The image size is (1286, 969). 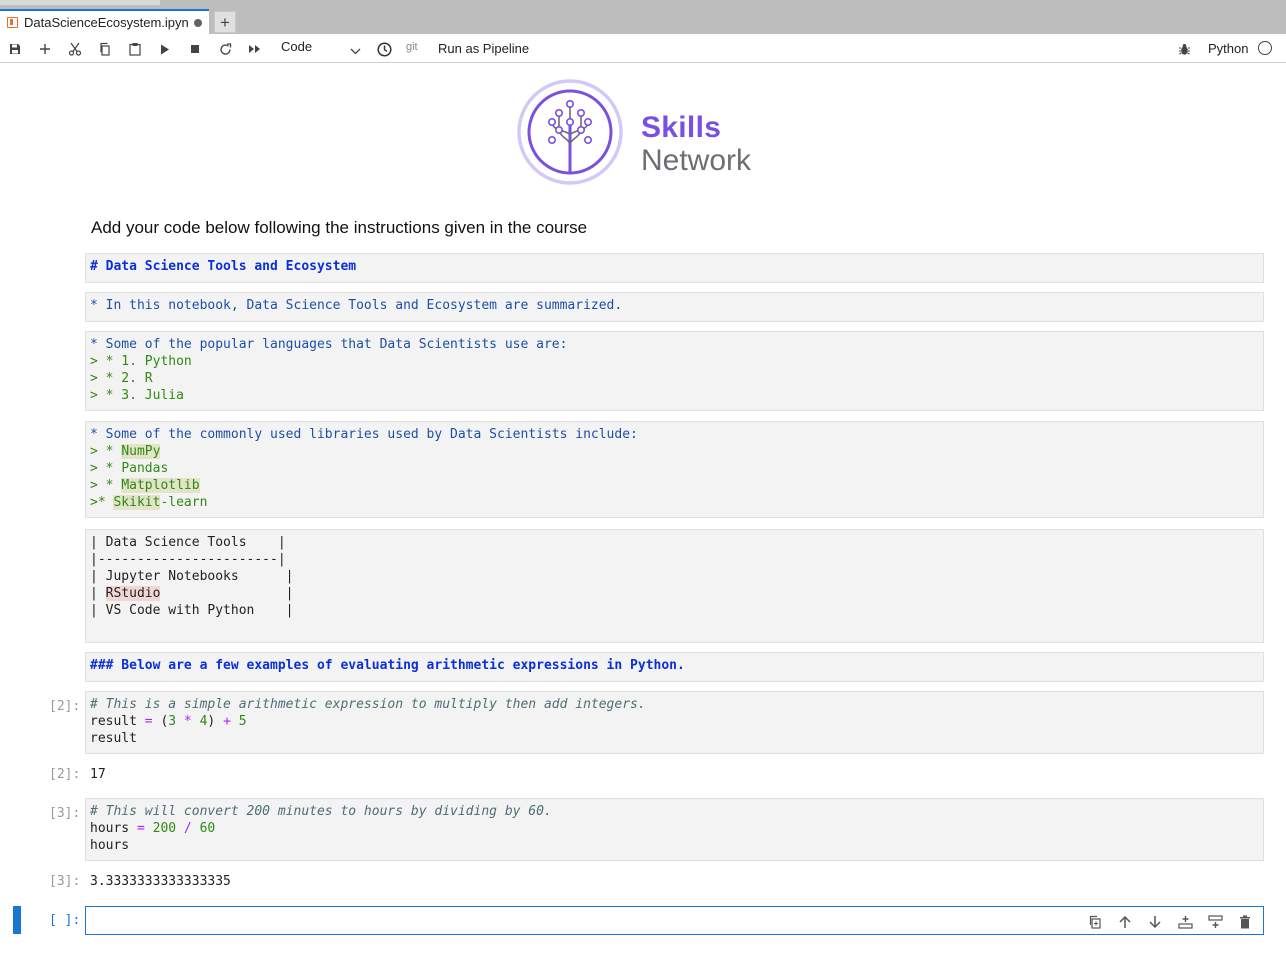 What do you see at coordinates (1125, 922) in the screenshot?
I see `move-up-icon` at bounding box center [1125, 922].